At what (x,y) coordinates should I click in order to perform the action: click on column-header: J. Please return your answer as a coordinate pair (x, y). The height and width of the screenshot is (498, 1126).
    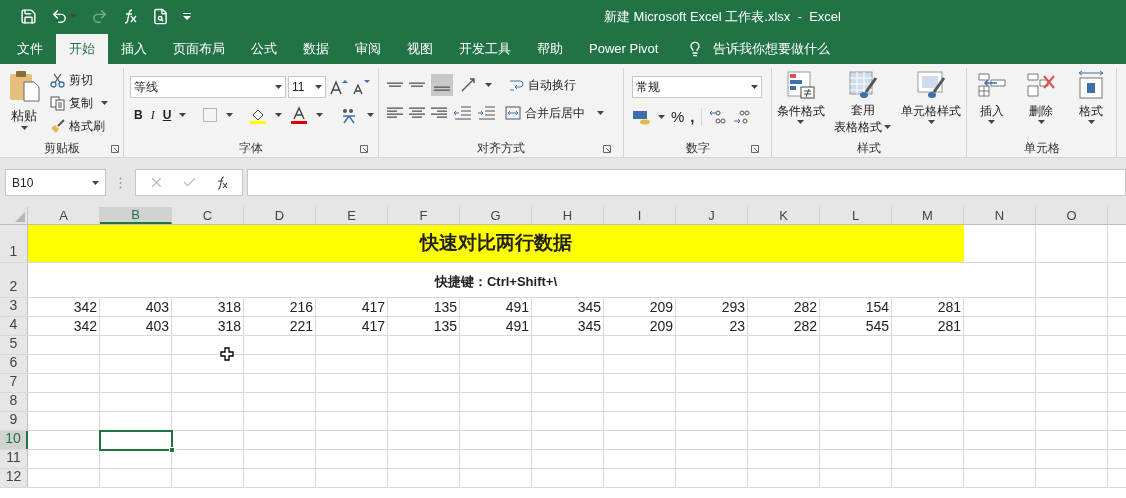
    Looking at the image, I should click on (712, 215).